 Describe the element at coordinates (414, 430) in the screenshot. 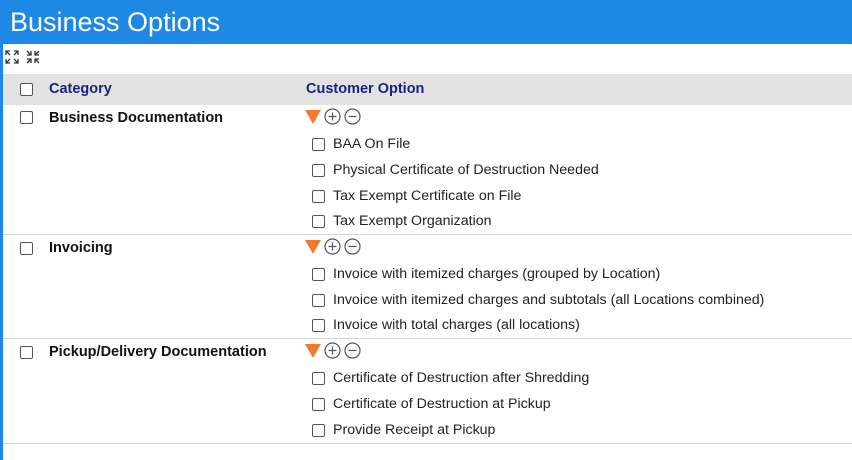

I see `option-label: Provide Receipt at Pickup` at that location.